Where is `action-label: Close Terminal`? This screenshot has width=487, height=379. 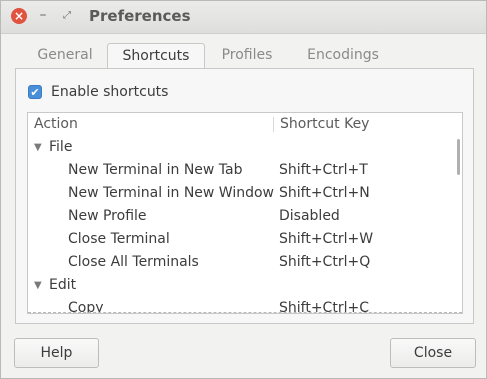
action-label: Close Terminal is located at coordinates (119, 239).